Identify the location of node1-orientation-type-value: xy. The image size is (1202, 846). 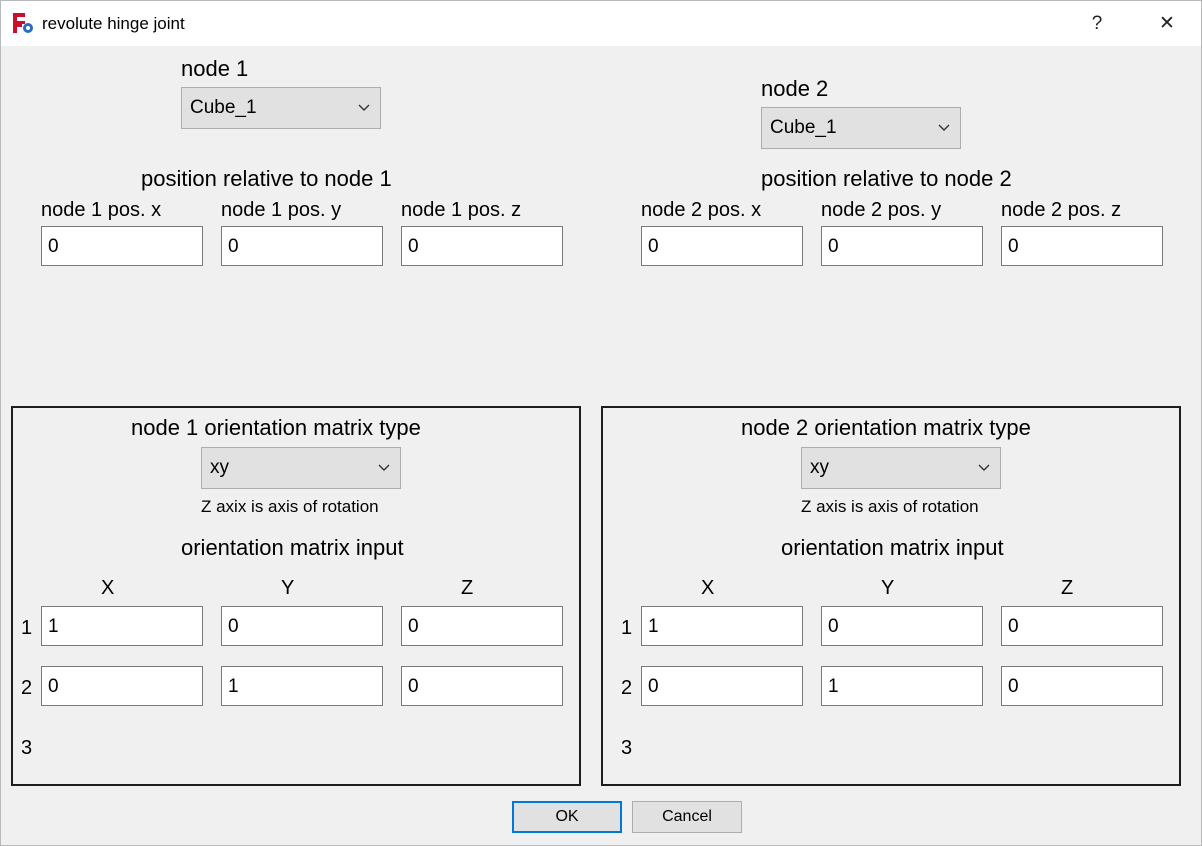
(219, 467).